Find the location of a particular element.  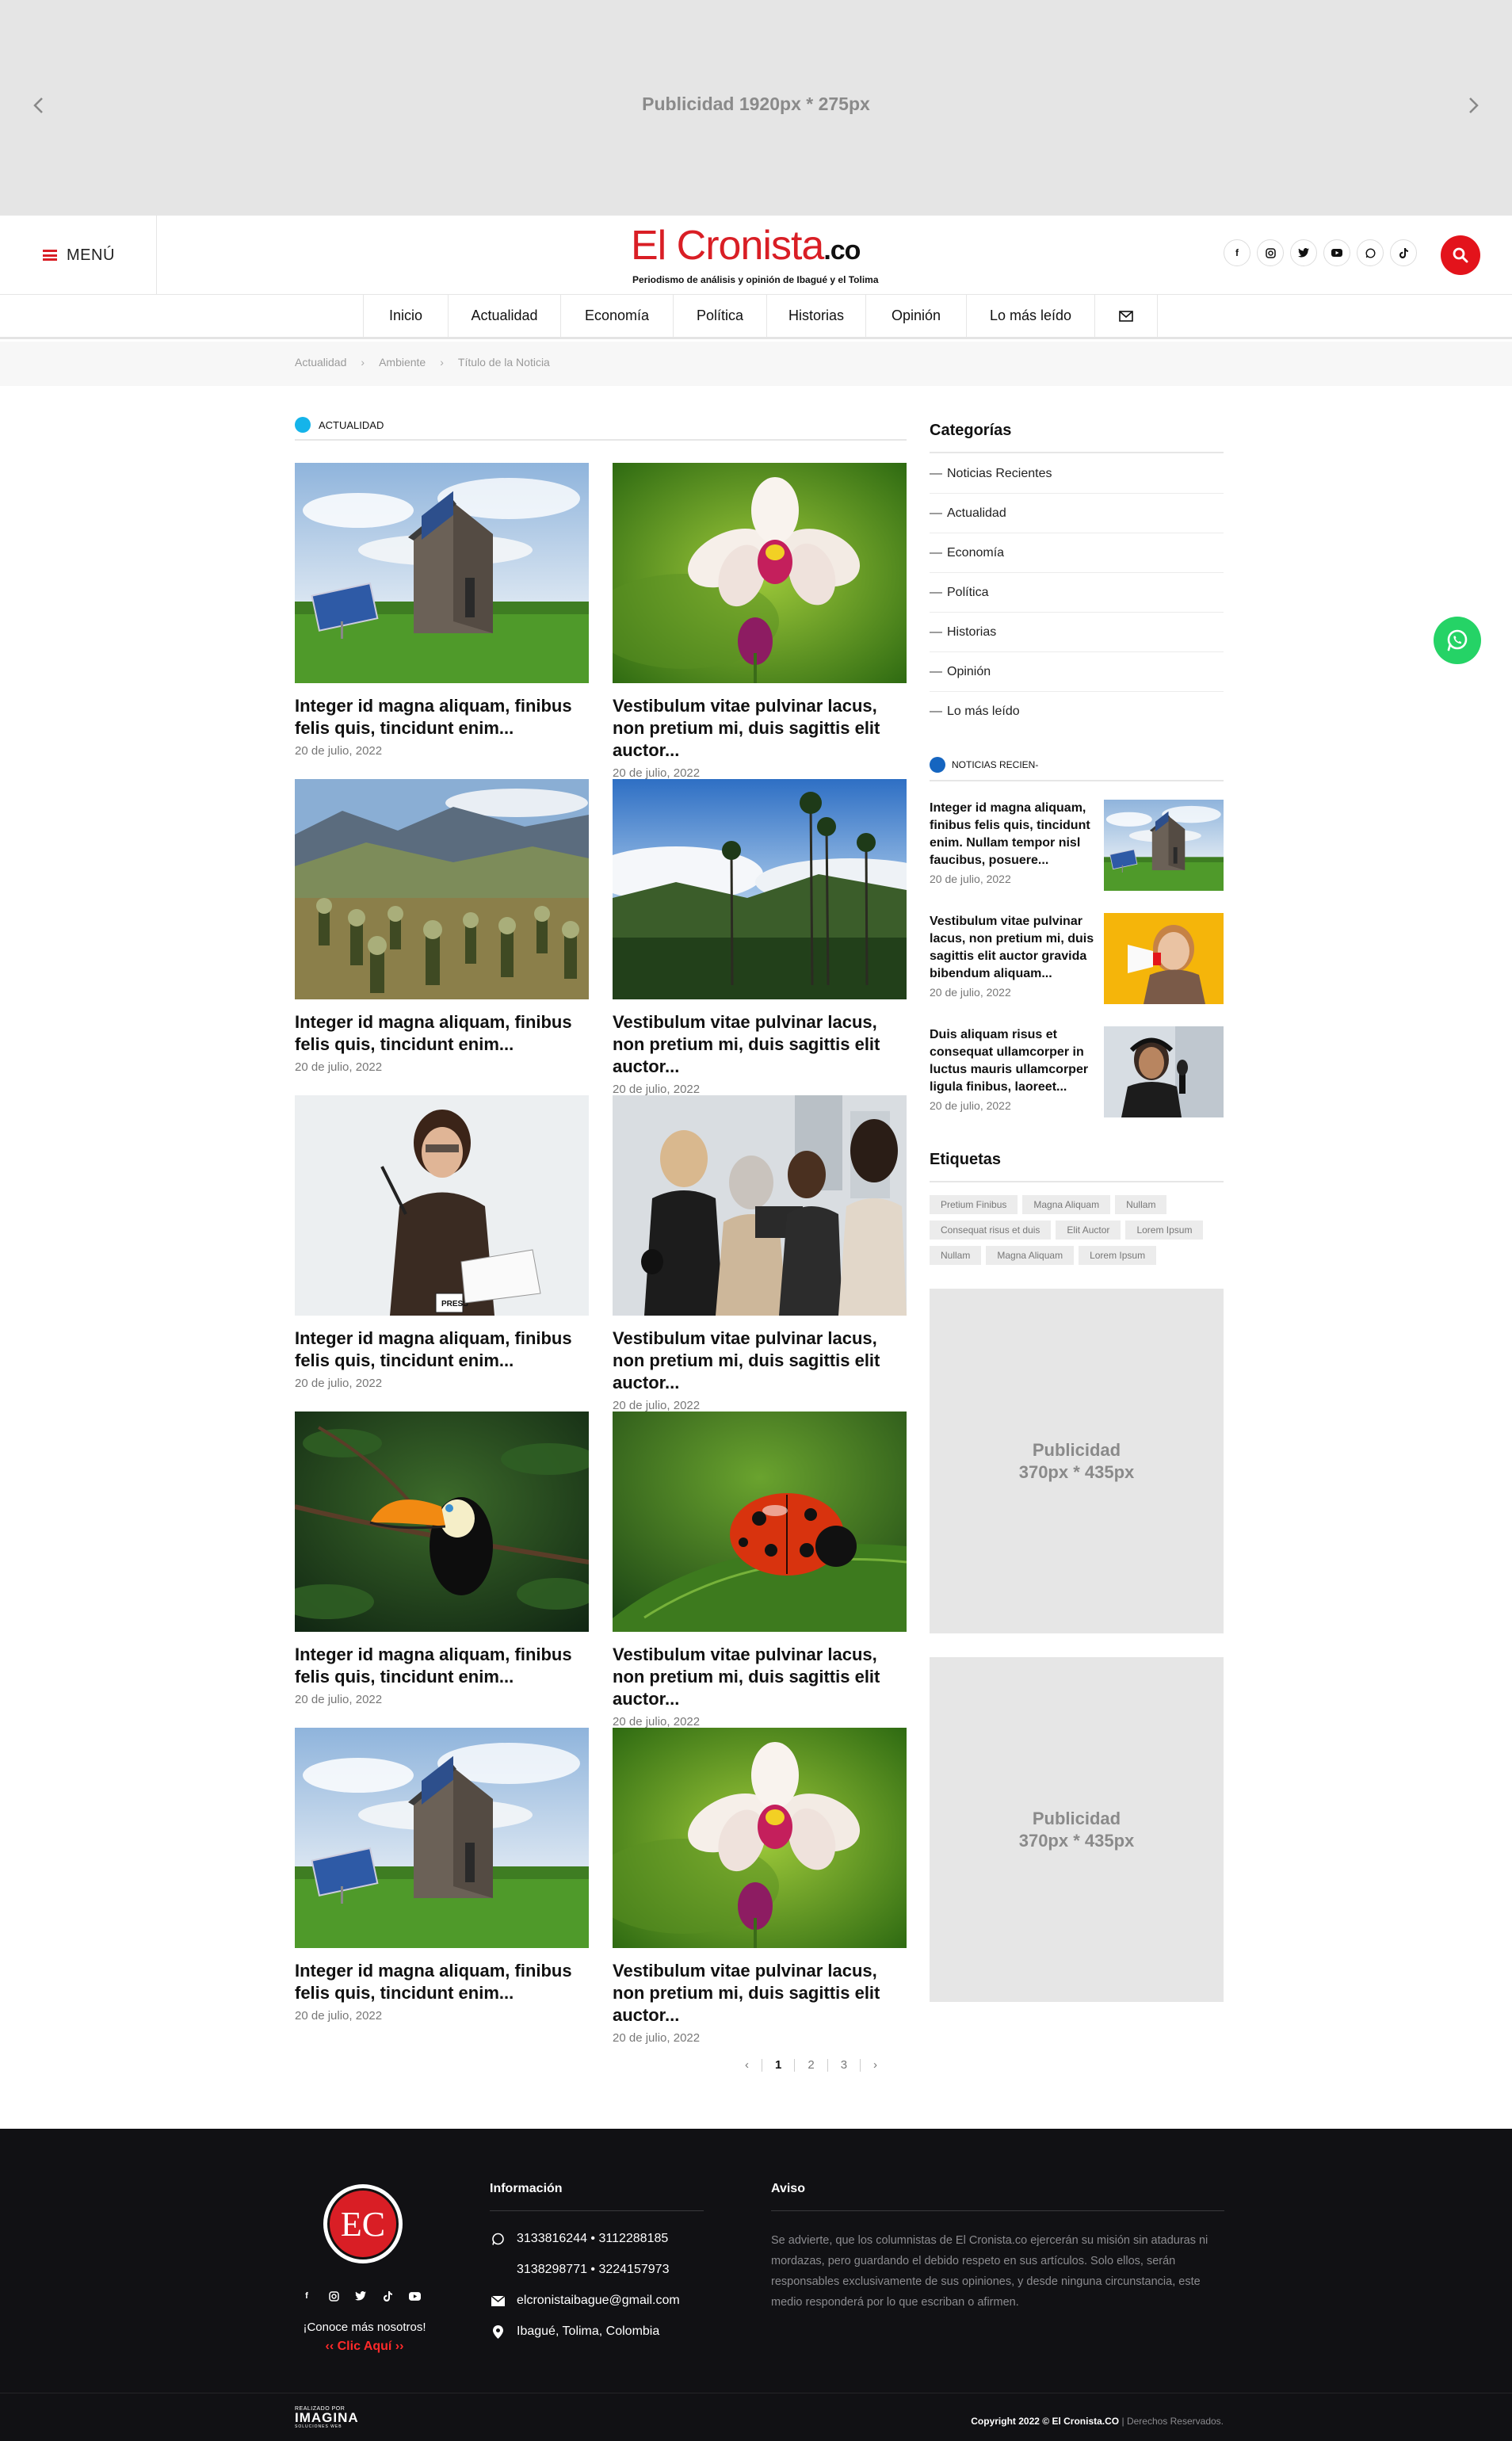

nav-item-actualidad: Actualidad is located at coordinates (505, 316).